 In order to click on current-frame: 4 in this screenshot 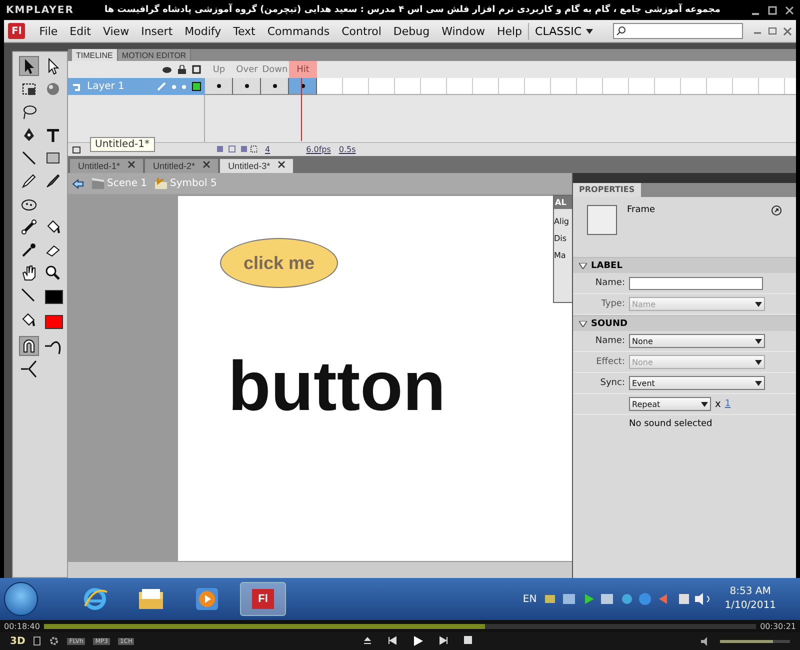, I will do `click(267, 149)`.